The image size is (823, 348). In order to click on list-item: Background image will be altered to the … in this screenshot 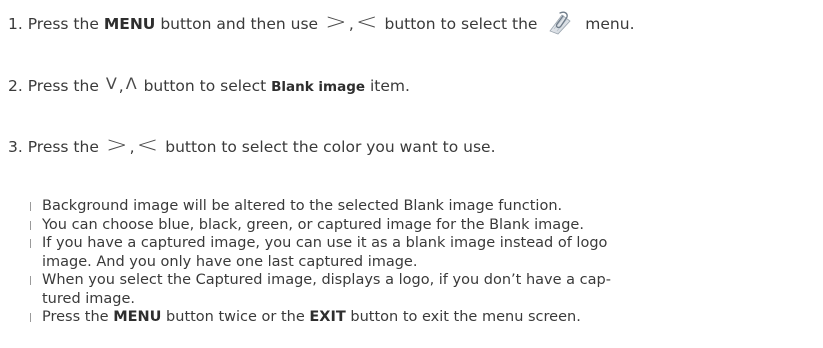, I will do `click(420, 206)`.